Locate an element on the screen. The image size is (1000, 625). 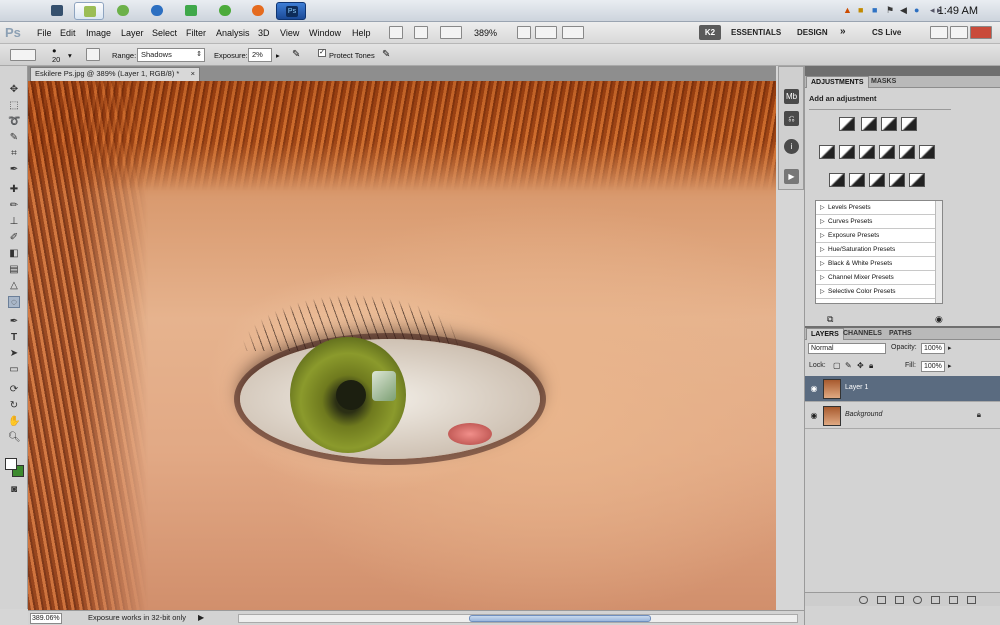
menu-analysis: Analysis is located at coordinates (233, 33).